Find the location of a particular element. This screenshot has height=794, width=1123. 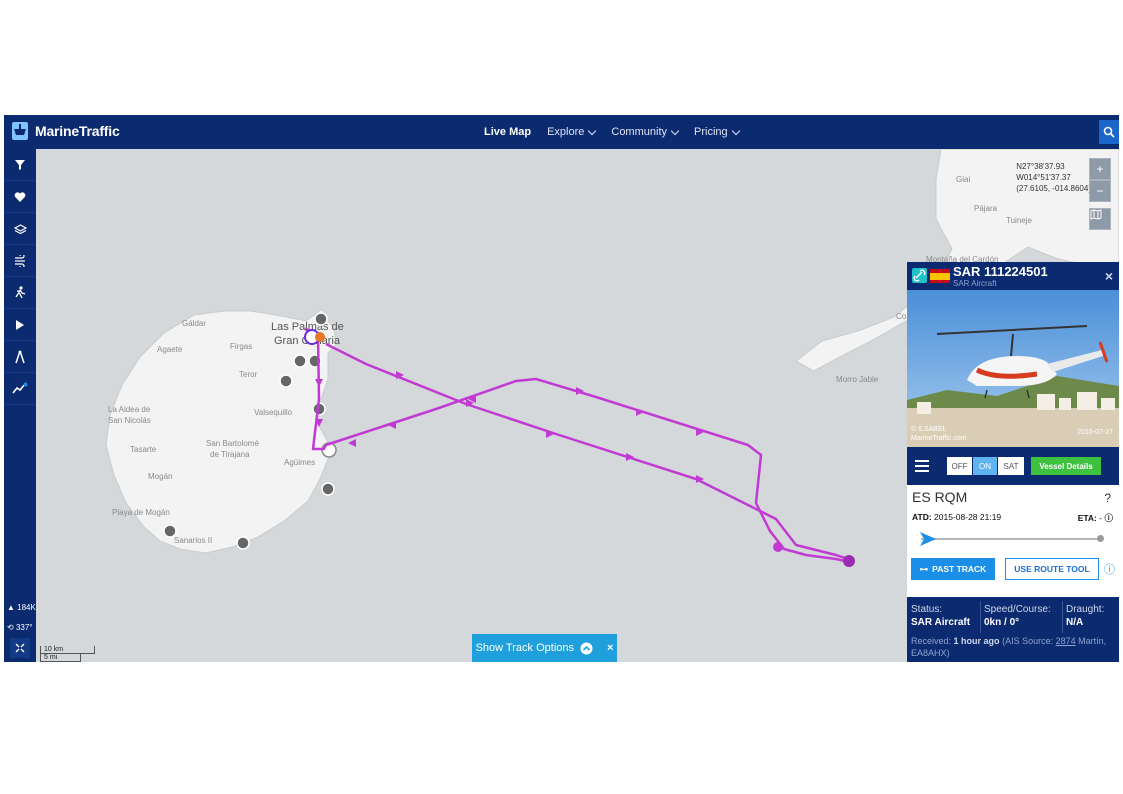

map-heading-value: 337° is located at coordinates (24, 627).